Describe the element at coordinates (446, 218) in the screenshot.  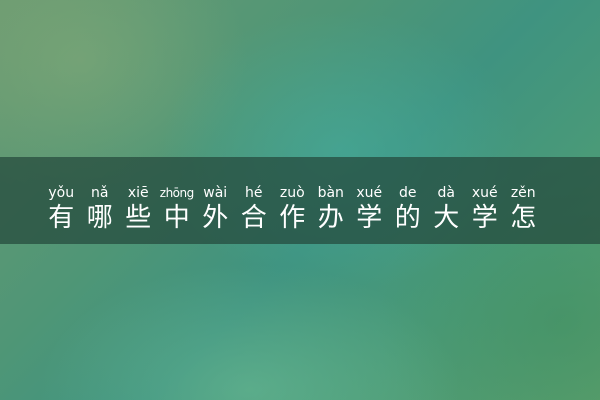
I see `hanzi-char: 大` at that location.